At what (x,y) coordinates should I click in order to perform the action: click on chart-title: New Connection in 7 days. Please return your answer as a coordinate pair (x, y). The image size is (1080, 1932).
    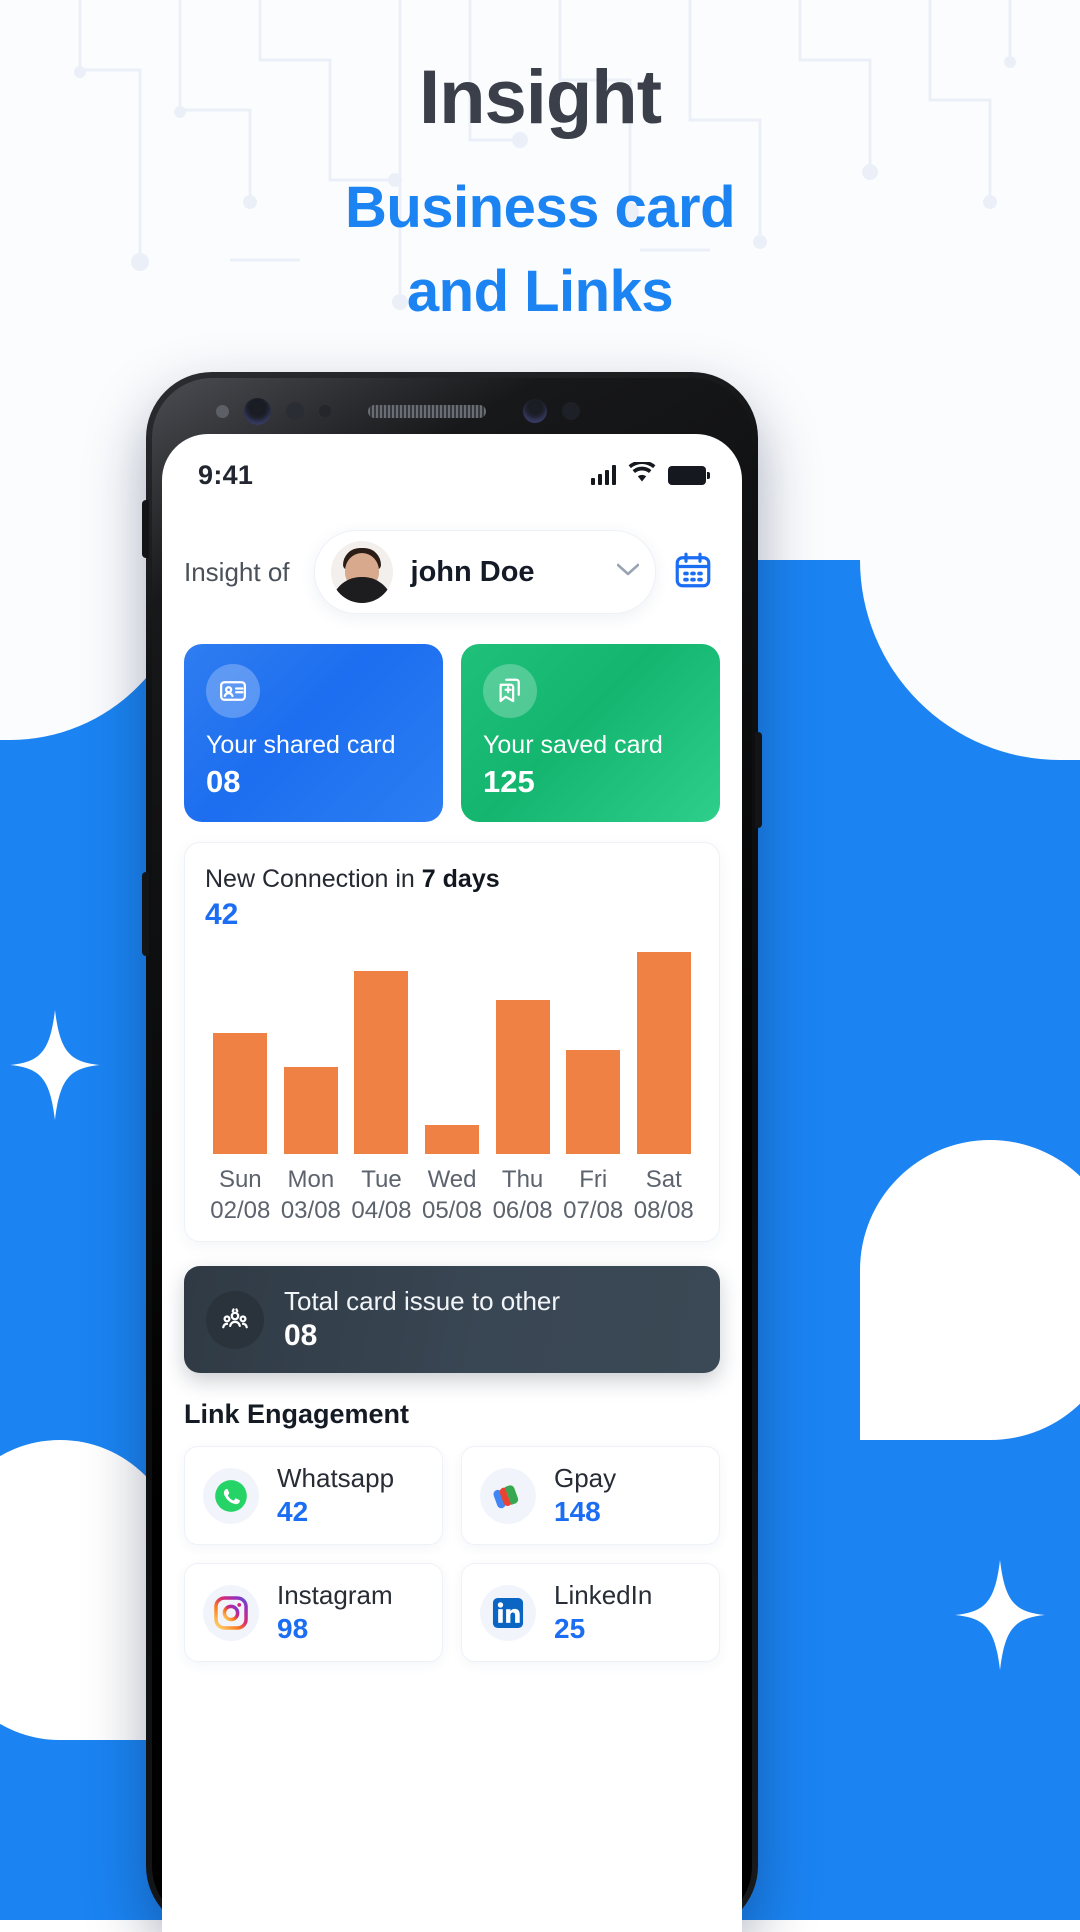
    Looking at the image, I should click on (452, 879).